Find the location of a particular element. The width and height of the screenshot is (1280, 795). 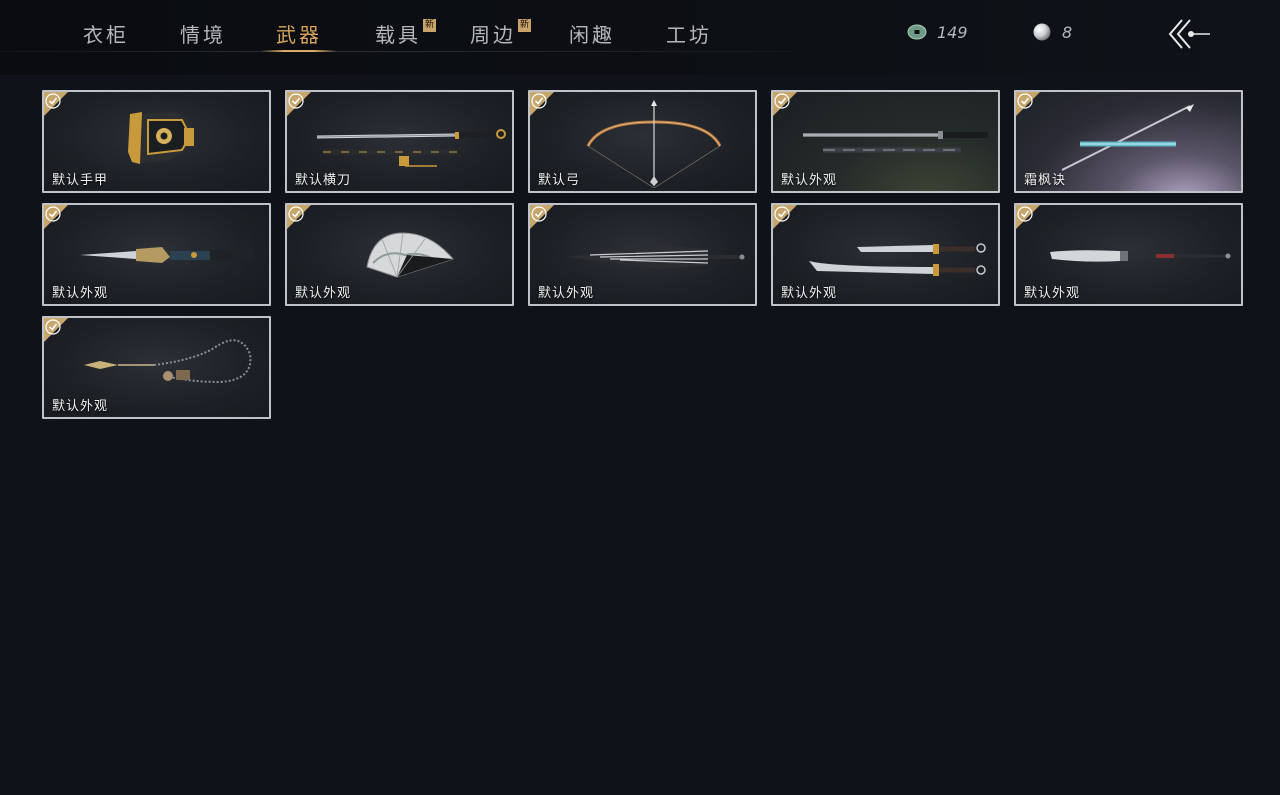

jade-coin-counter: 149 is located at coordinates (937, 32).